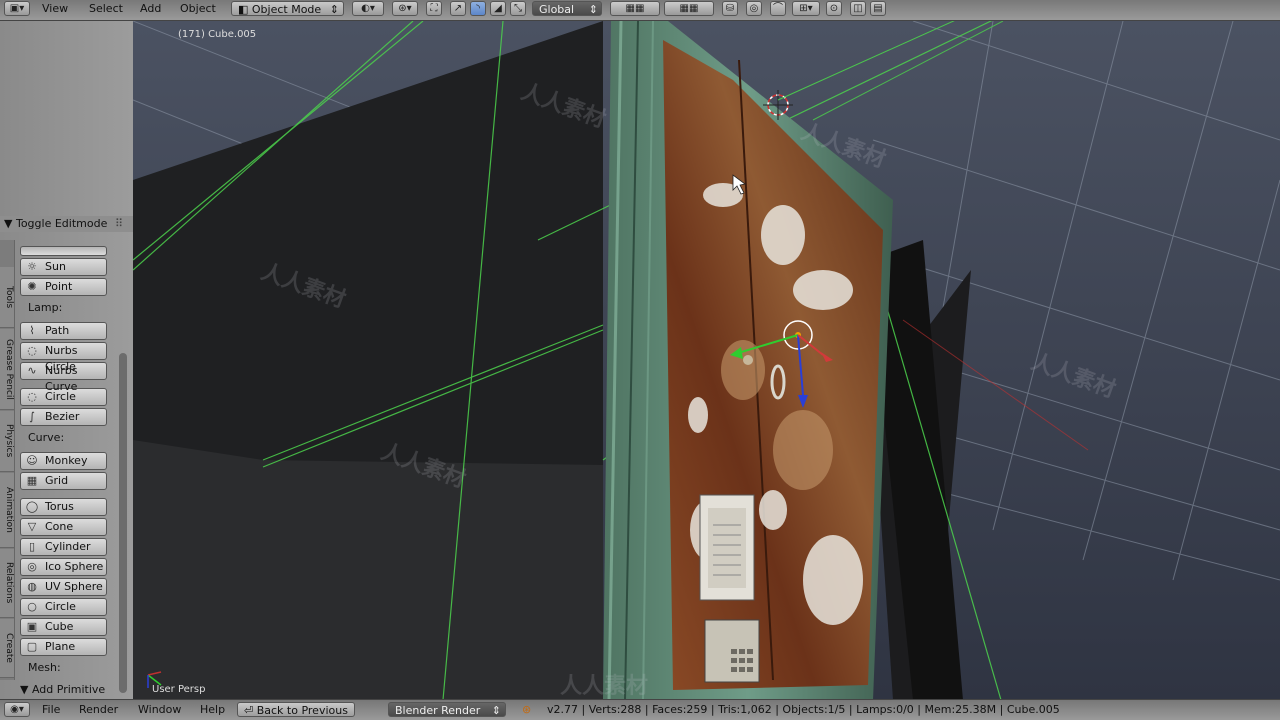  What do you see at coordinates (63, 647) in the screenshot?
I see `add-plane-button: ▢ Plane` at bounding box center [63, 647].